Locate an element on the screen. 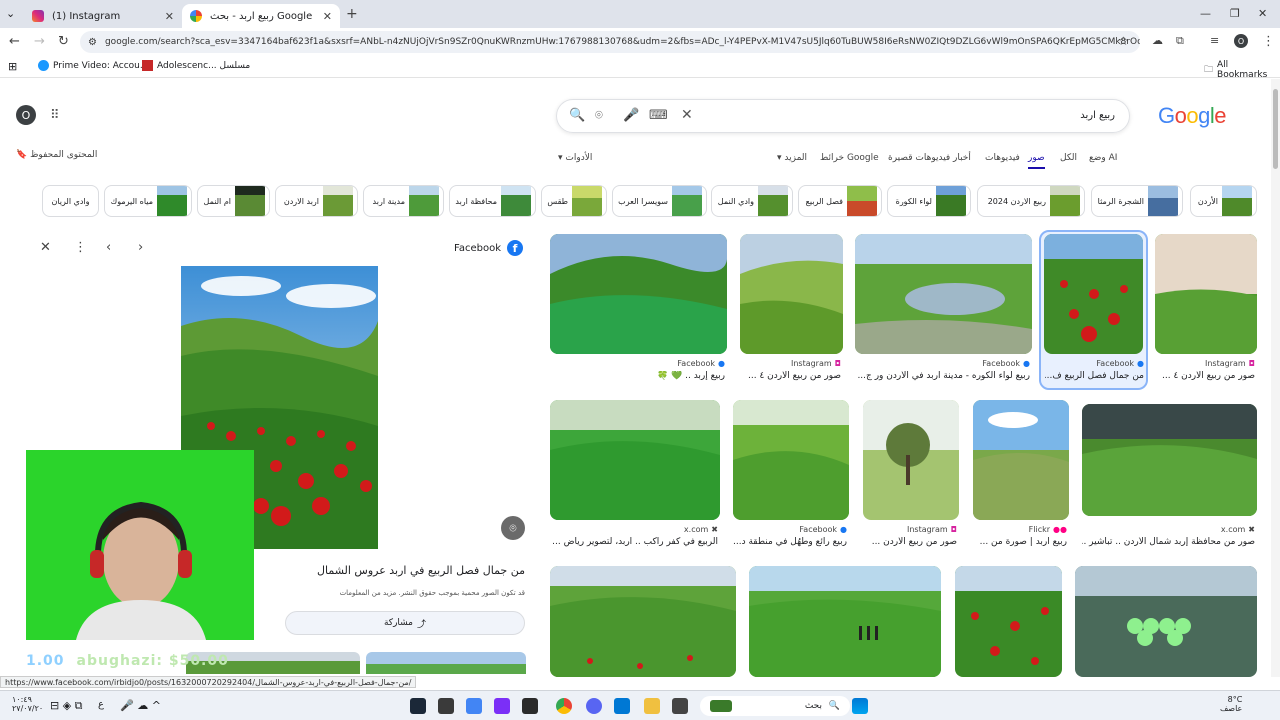  tab-shorts: فيديوهات قصيرة is located at coordinates (919, 158).